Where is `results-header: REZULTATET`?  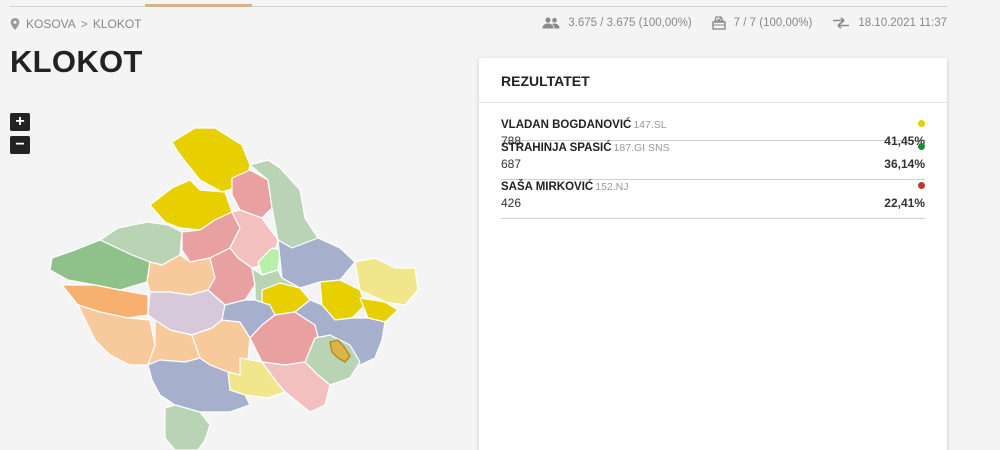 results-header: REZULTATET is located at coordinates (713, 80).